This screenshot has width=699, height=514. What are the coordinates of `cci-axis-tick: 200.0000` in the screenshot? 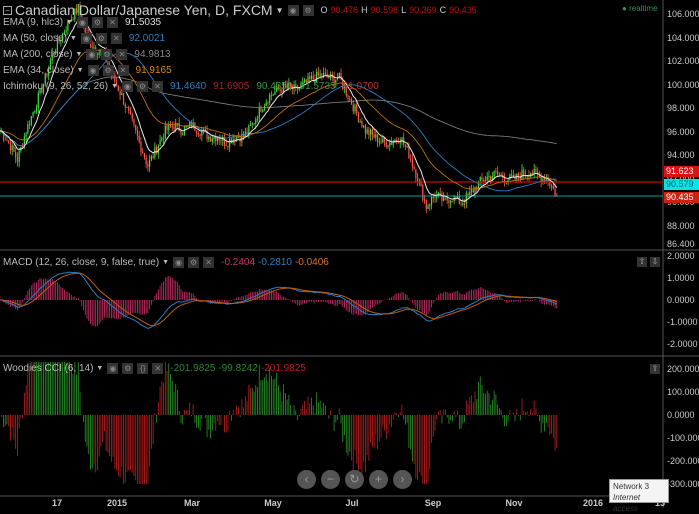 It's located at (683, 369).